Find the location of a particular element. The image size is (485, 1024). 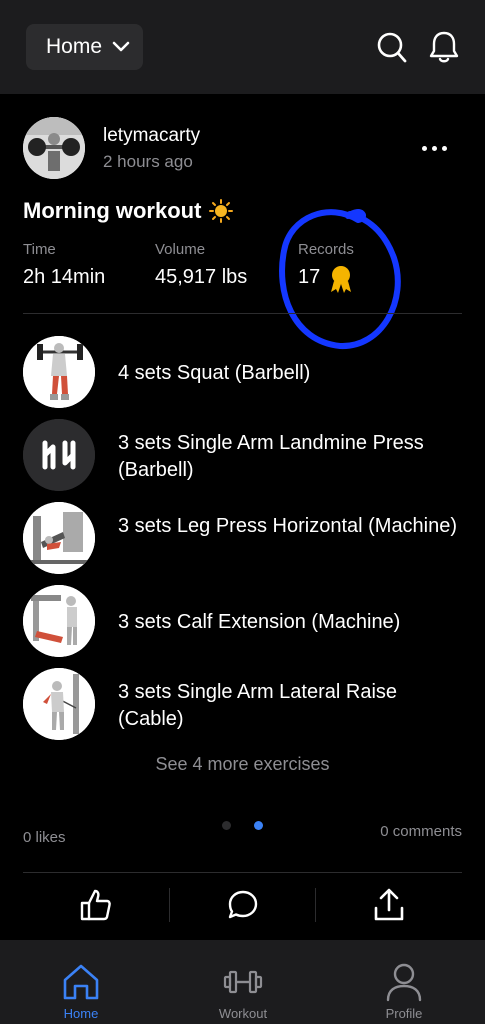

workout-title-text: Morning workout is located at coordinates (112, 210).